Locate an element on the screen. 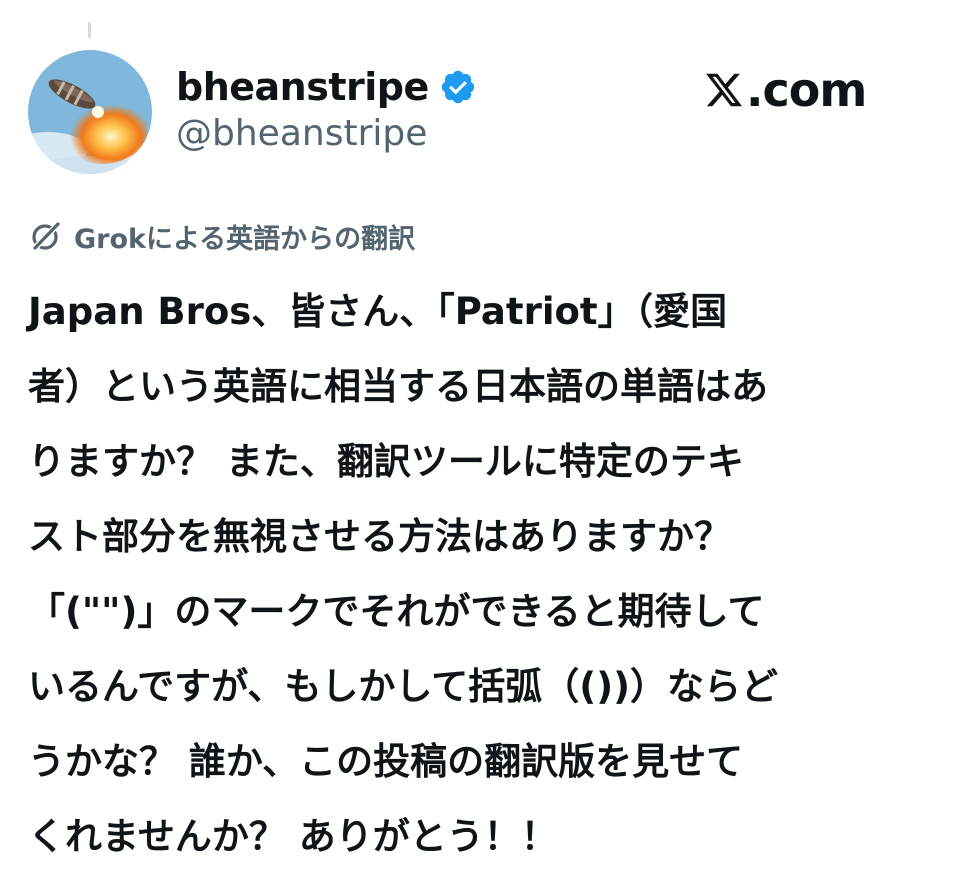 This screenshot has height=874, width=958. translation-attribution: Grokによる英語からの翻訳 is located at coordinates (221, 236).